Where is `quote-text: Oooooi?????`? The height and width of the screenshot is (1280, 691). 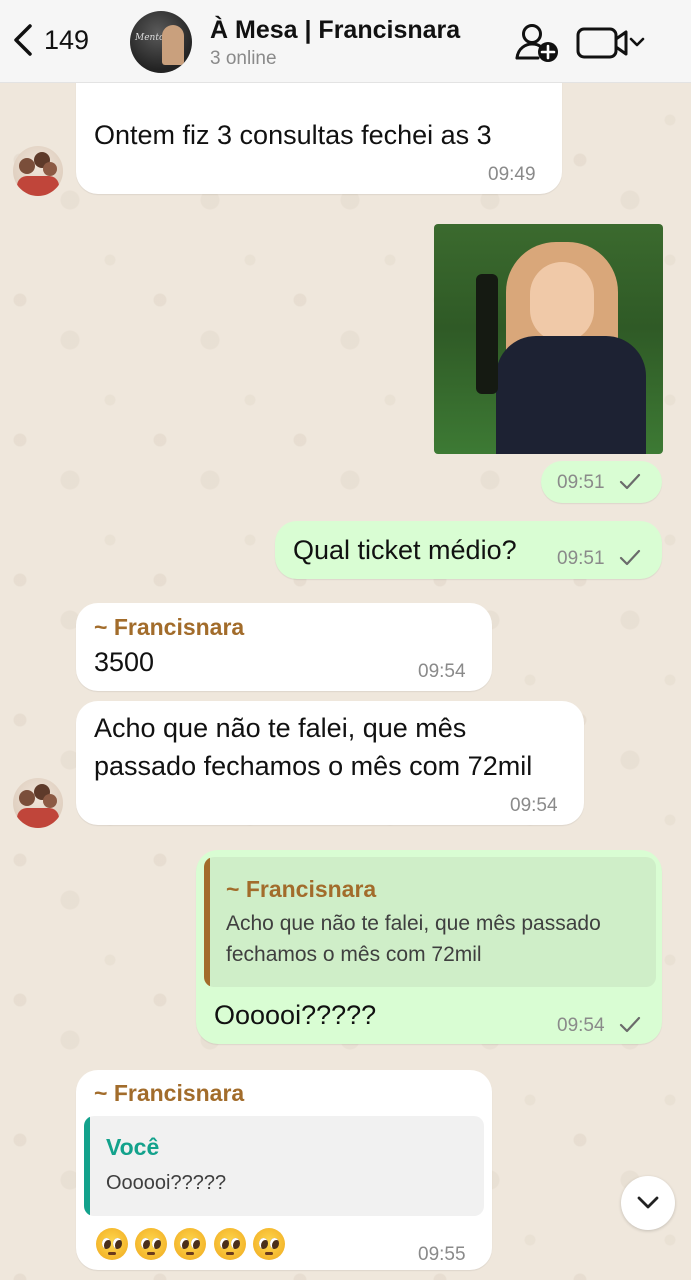 quote-text: Oooooi????? is located at coordinates (166, 1183).